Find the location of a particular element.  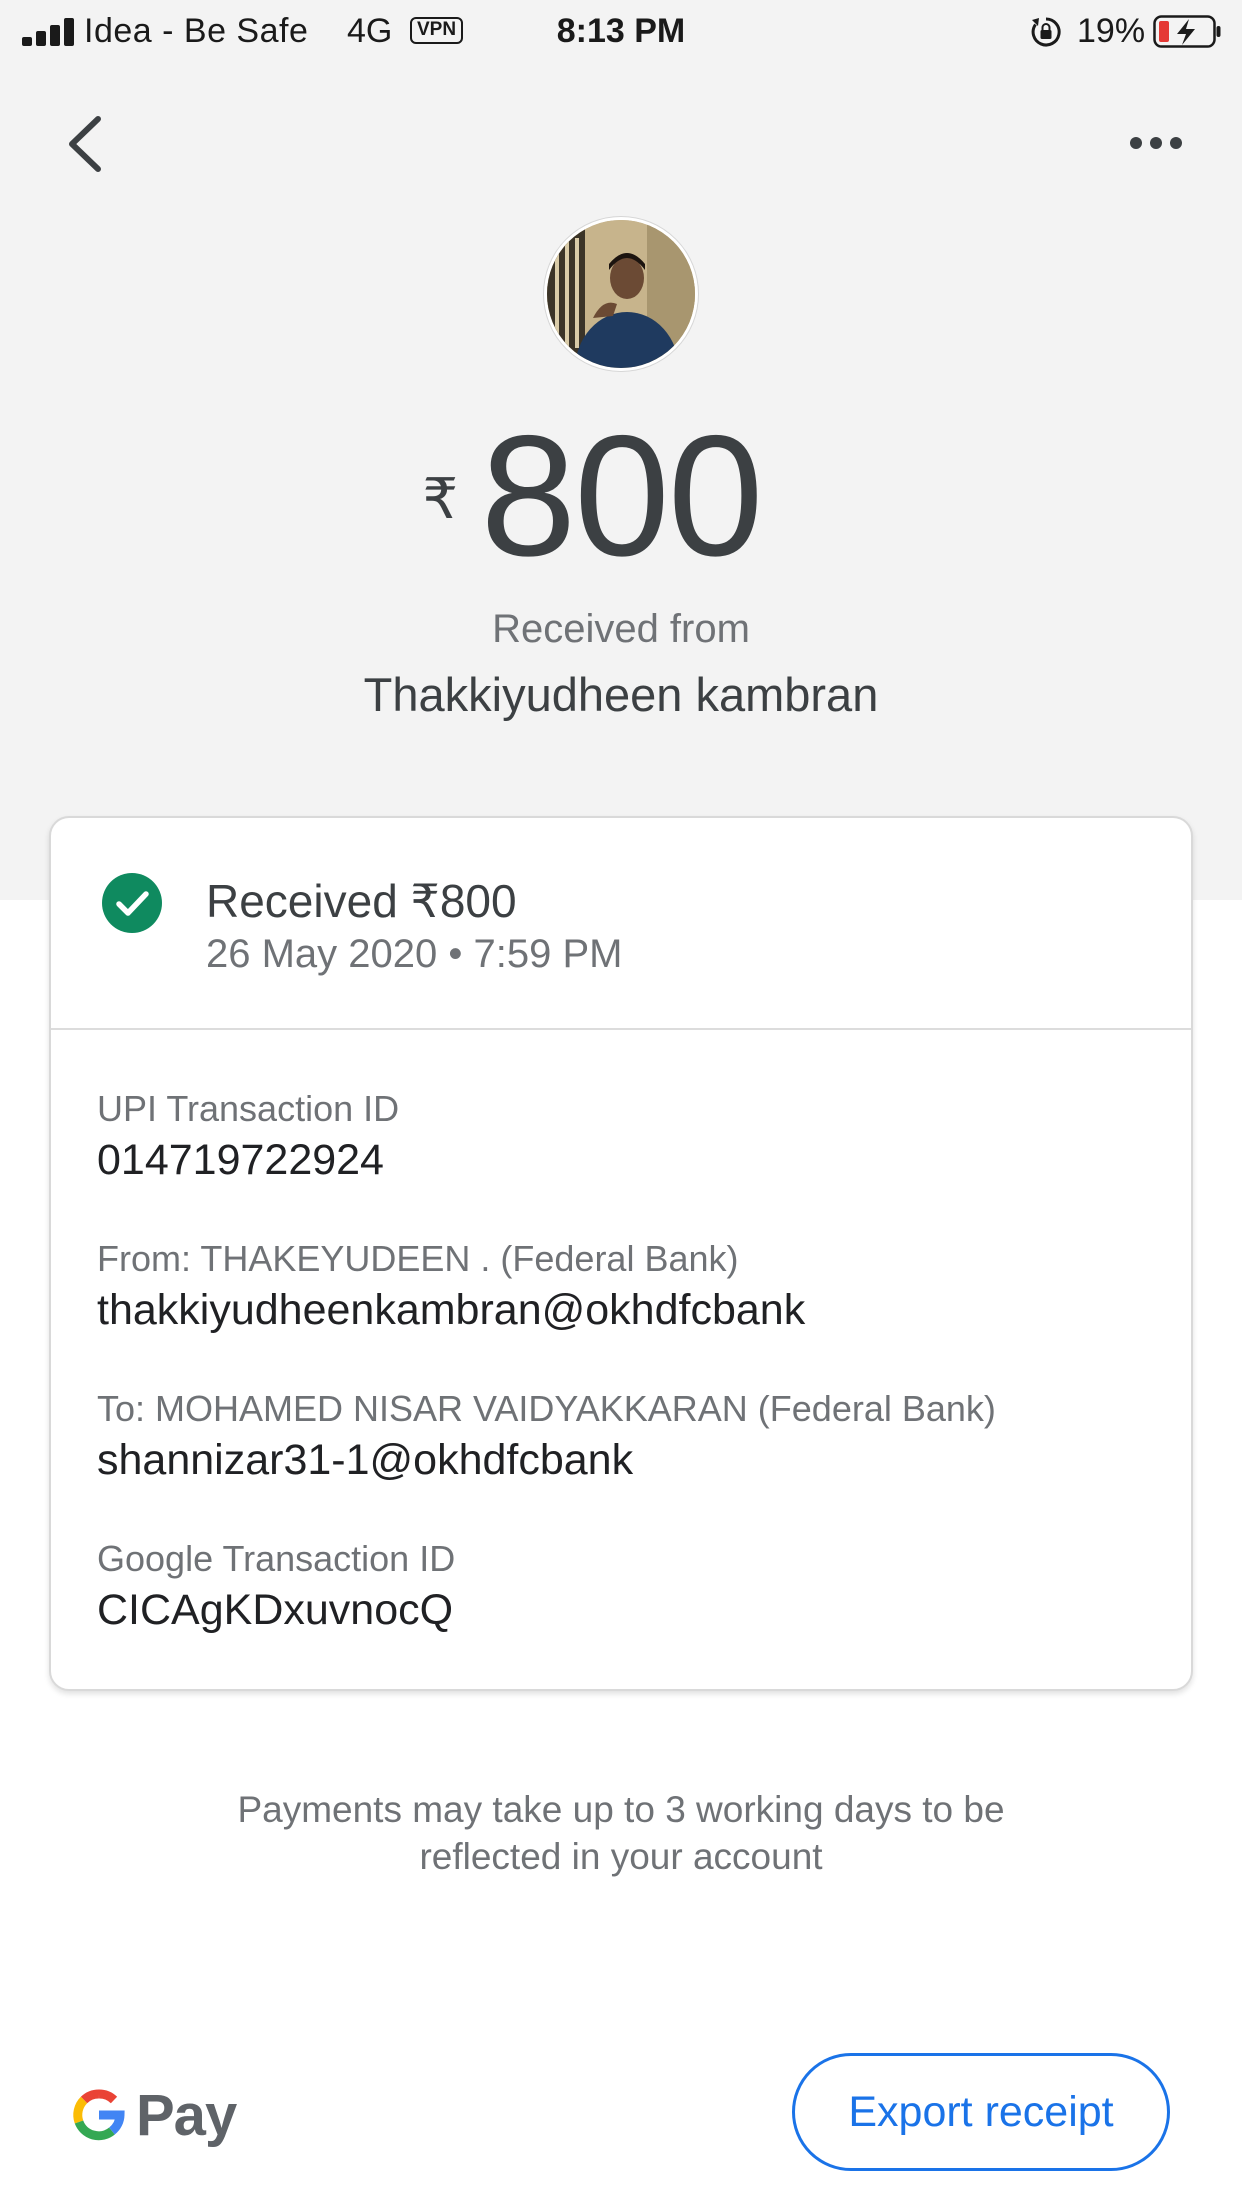

direction-label: Received from is located at coordinates (621, 629).